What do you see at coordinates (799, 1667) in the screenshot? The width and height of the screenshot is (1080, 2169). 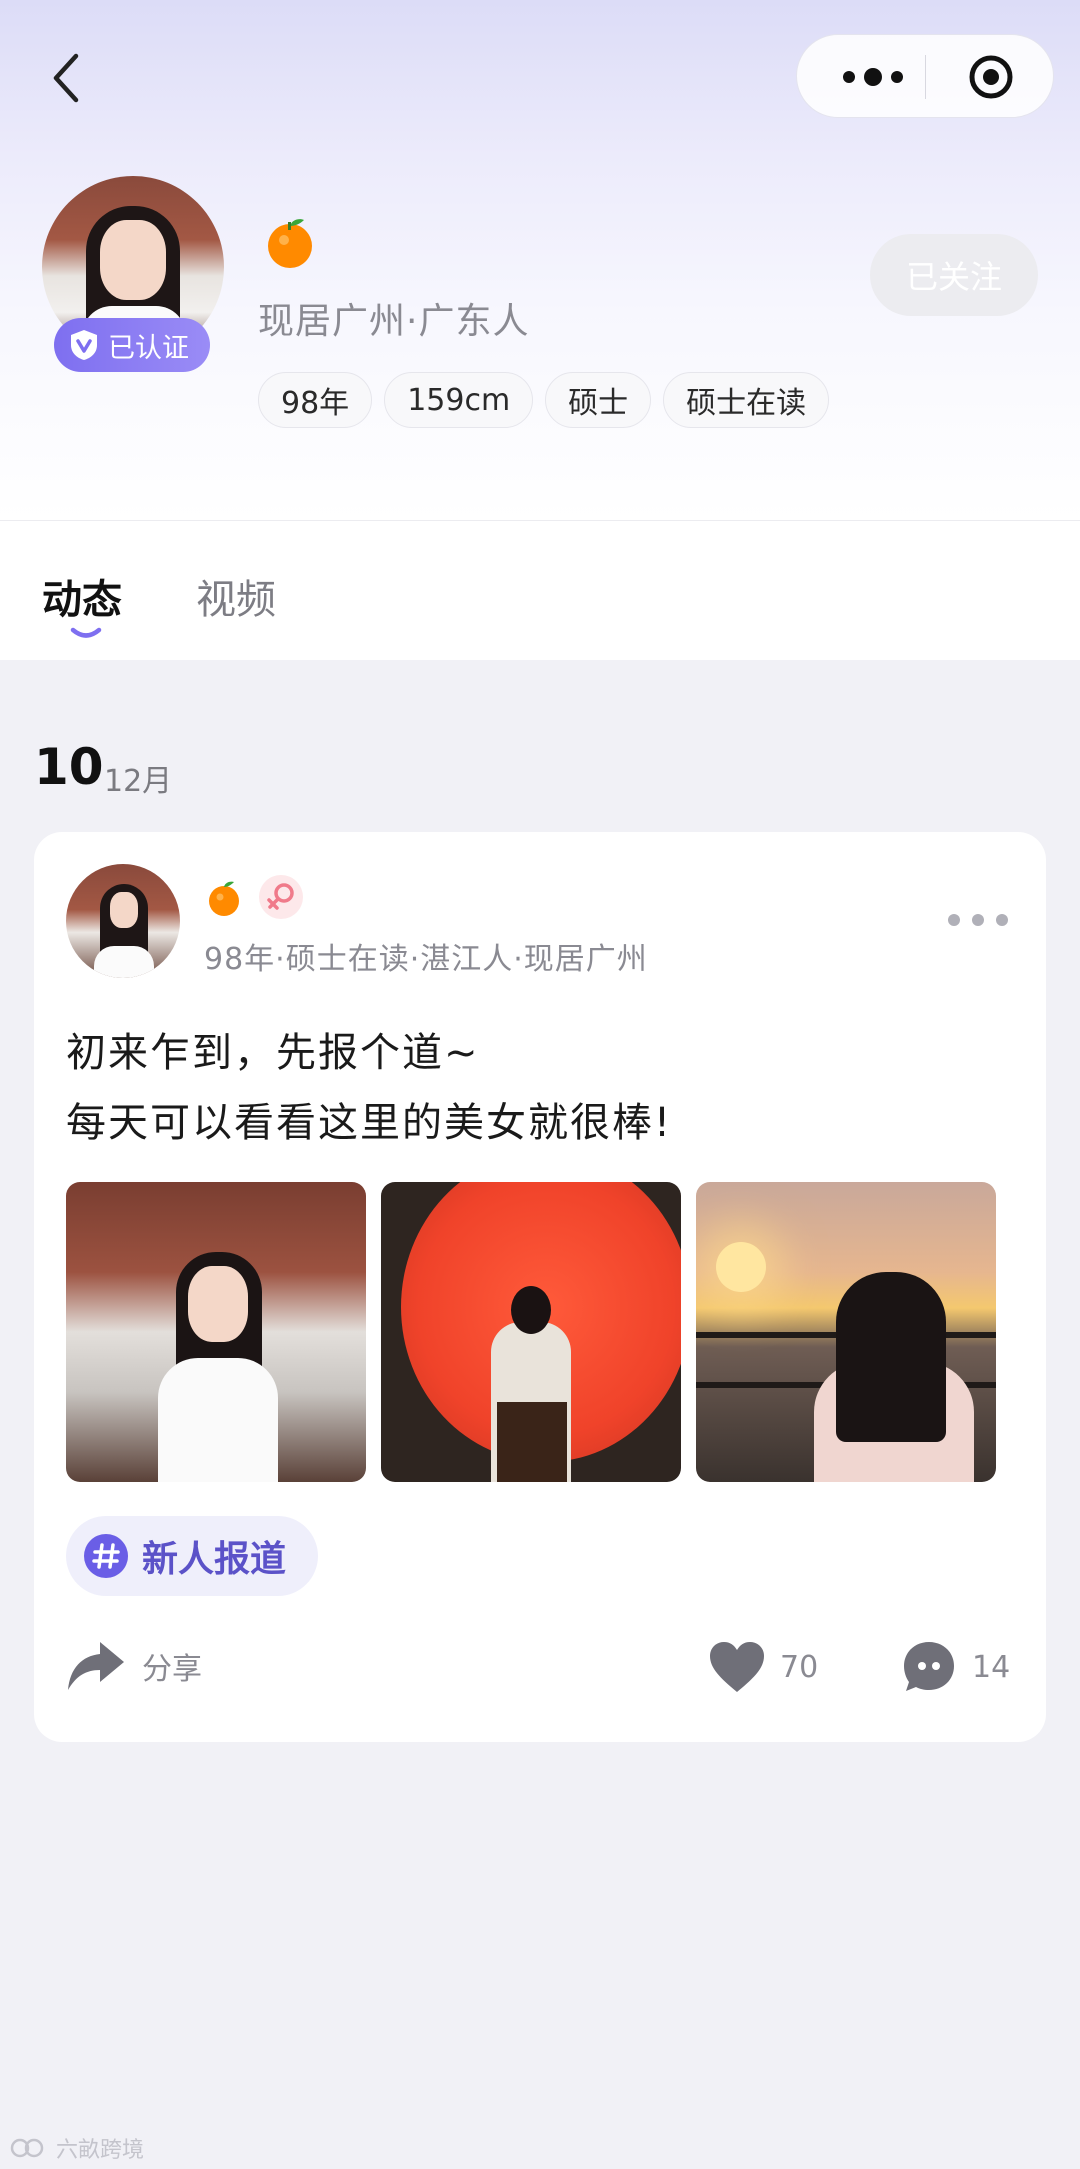 I see `like-count: 70` at bounding box center [799, 1667].